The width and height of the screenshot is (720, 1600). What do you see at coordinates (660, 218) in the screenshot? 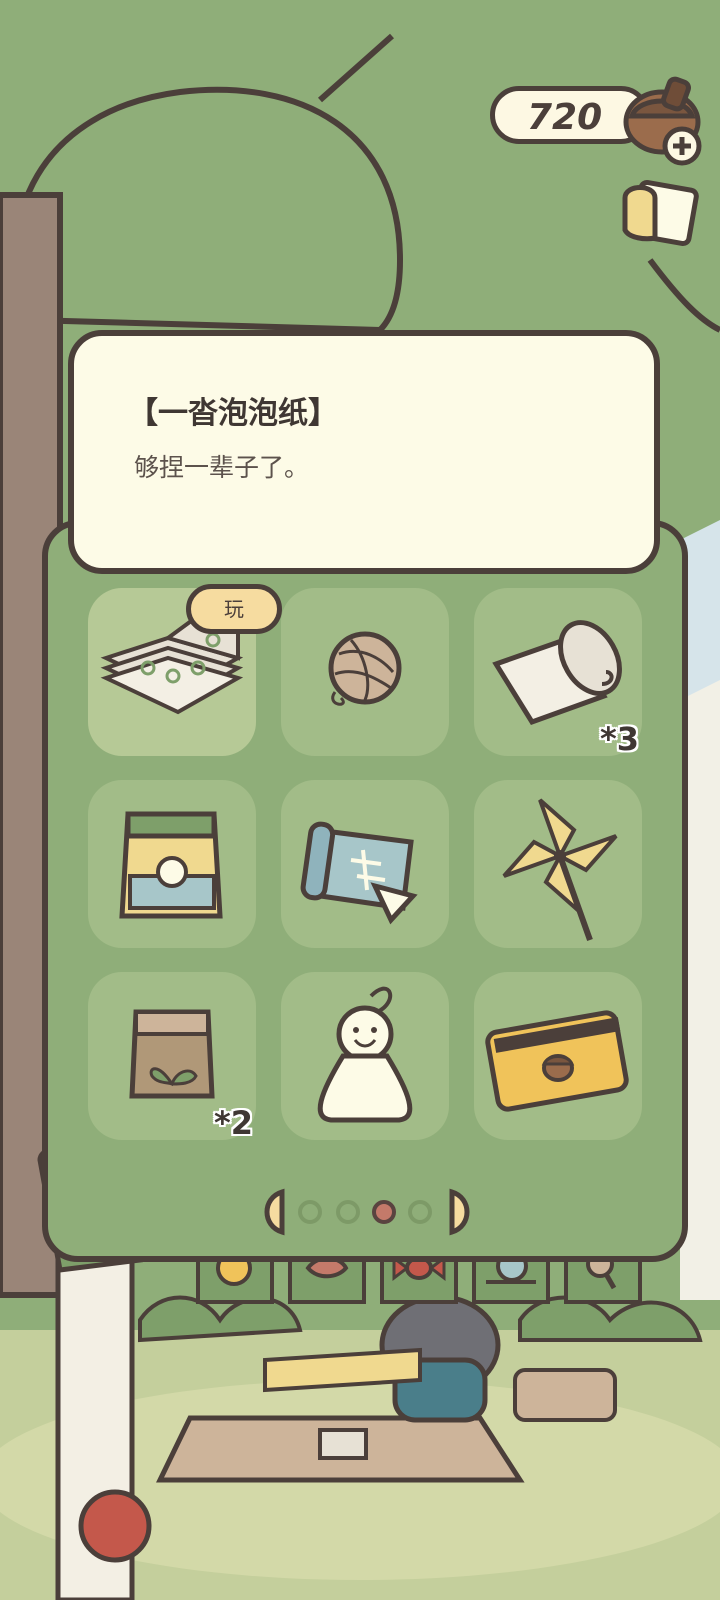
I see `letter-icon` at bounding box center [660, 218].